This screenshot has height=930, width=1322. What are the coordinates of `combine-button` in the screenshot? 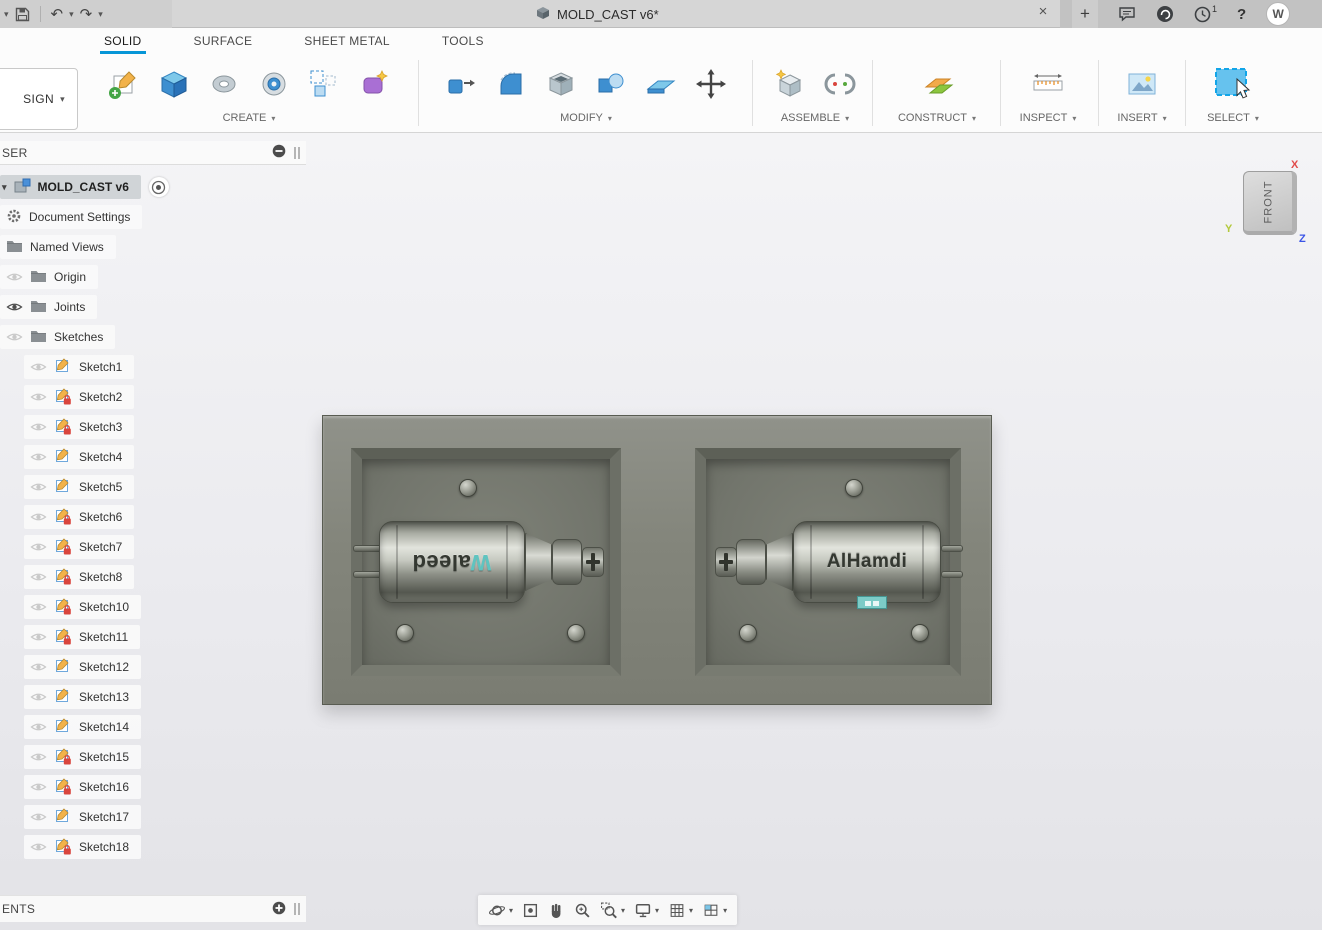 It's located at (611, 84).